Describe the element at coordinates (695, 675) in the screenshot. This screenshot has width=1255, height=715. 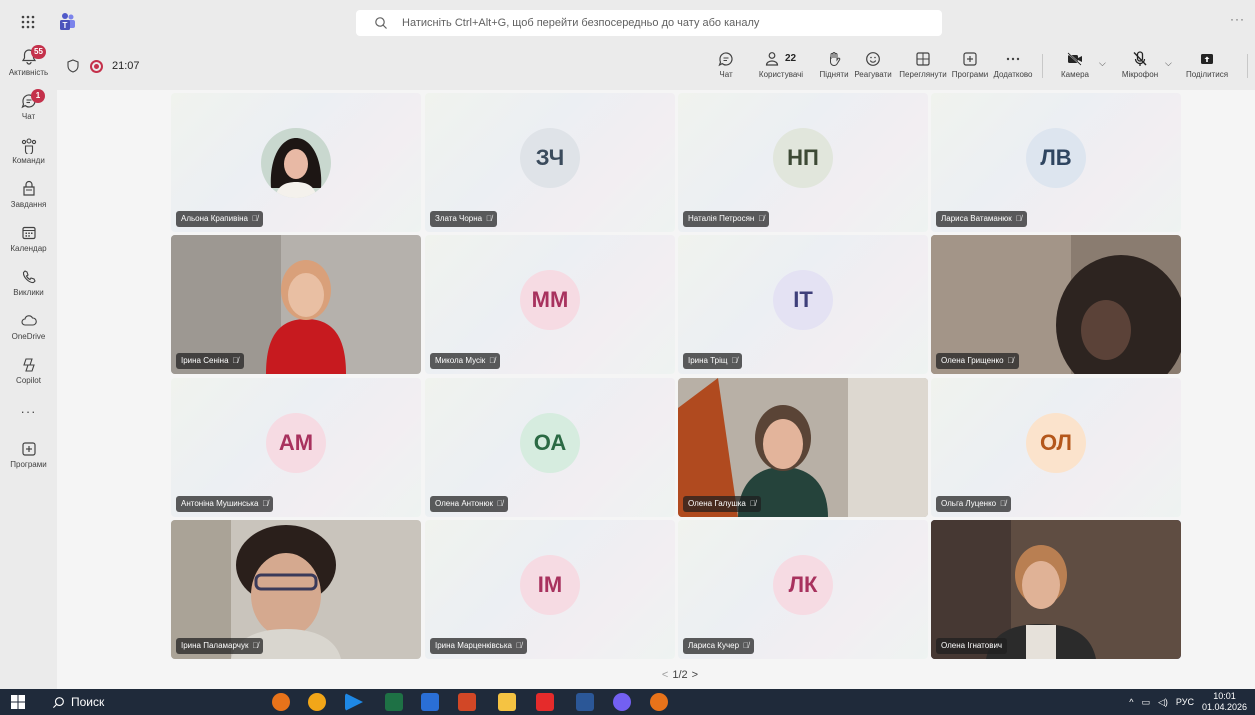
I see `next-page-icon: >` at that location.